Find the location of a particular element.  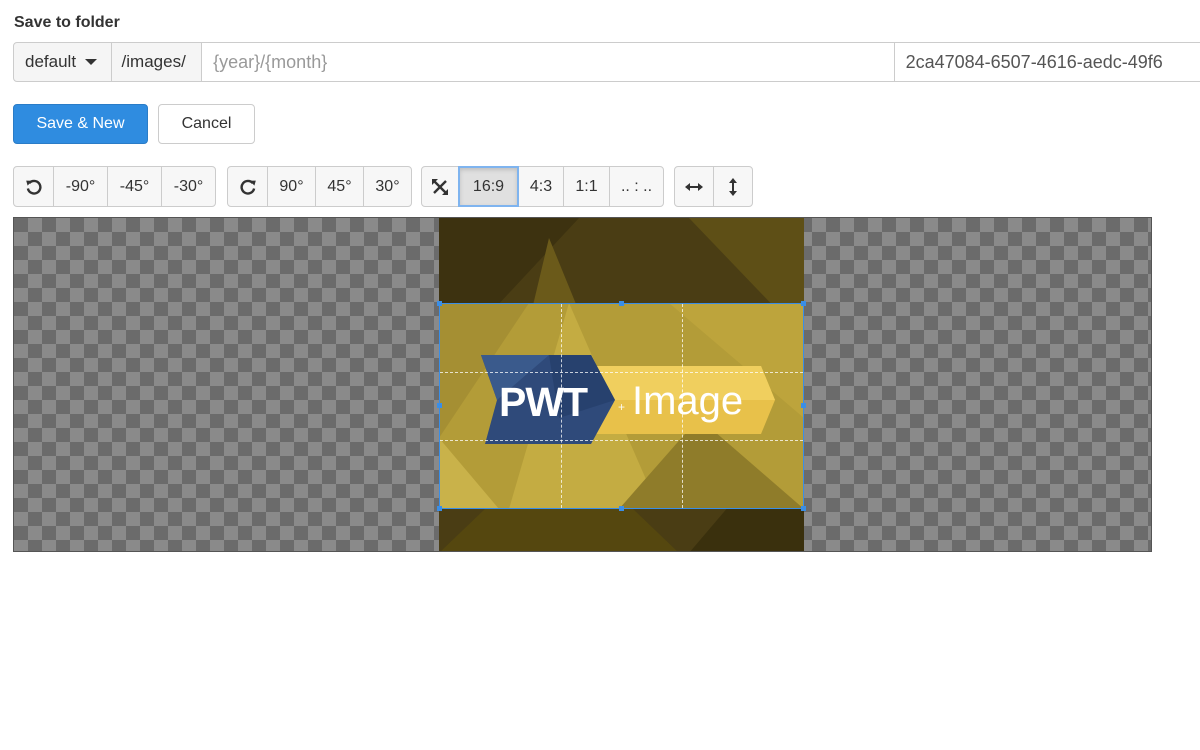

aspect-4-3-button: 4:3 is located at coordinates (541, 186).